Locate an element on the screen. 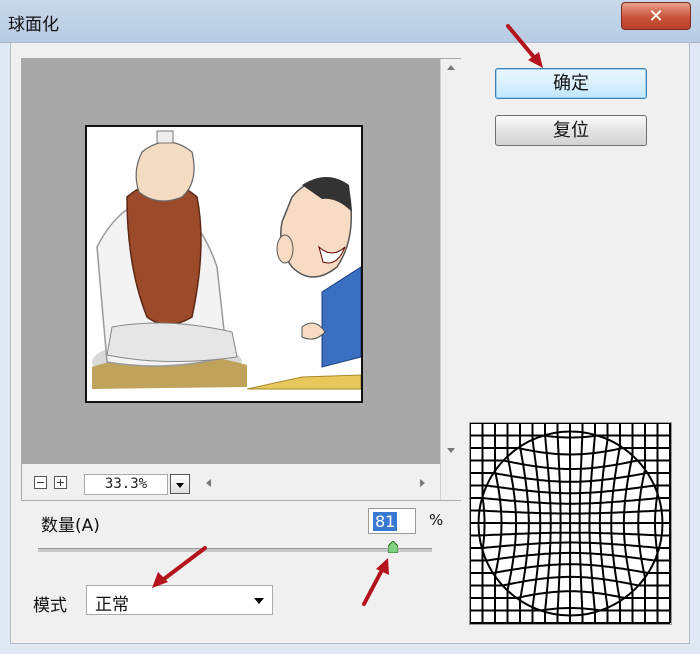 The image size is (700, 654). mode-selected-value: 正常 is located at coordinates (112, 605).